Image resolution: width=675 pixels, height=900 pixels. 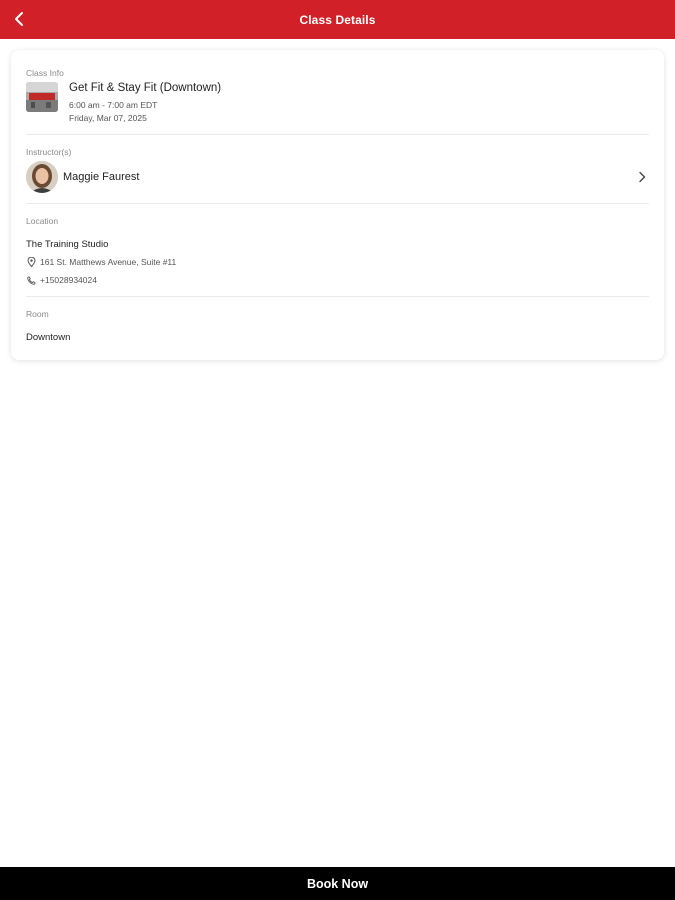 What do you see at coordinates (48, 337) in the screenshot?
I see `room-value: Downtown` at bounding box center [48, 337].